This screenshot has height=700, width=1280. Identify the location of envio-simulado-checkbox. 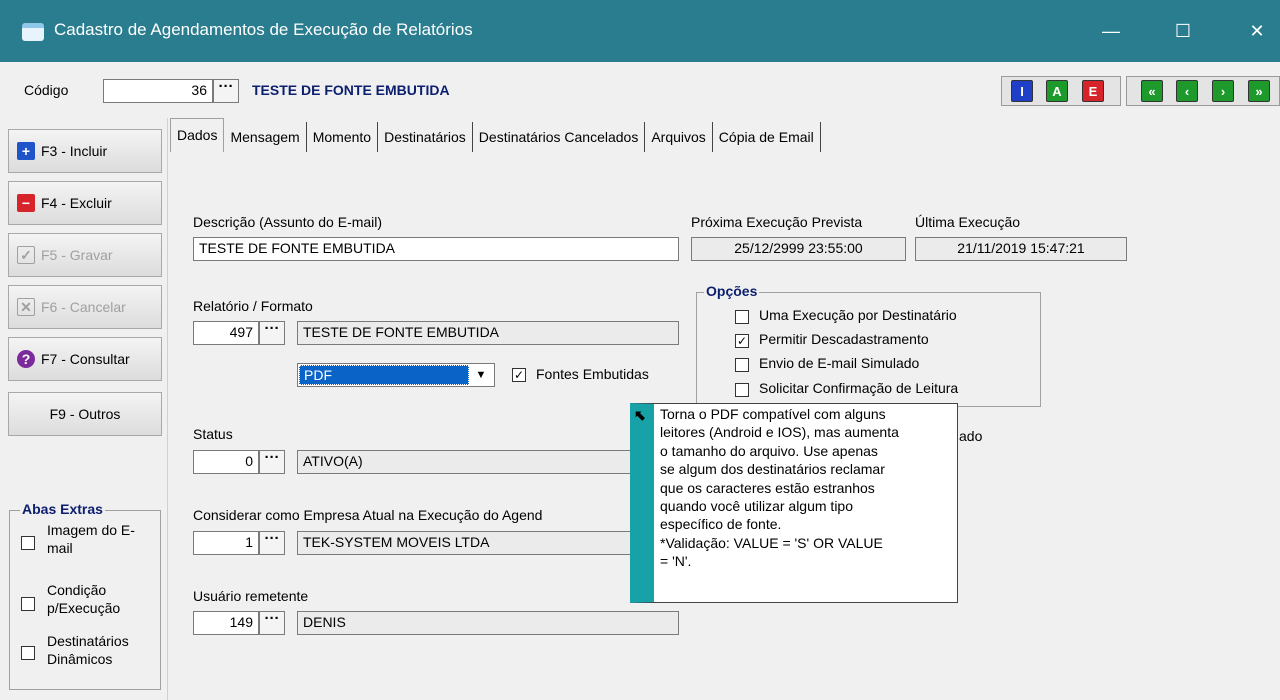
(742, 365).